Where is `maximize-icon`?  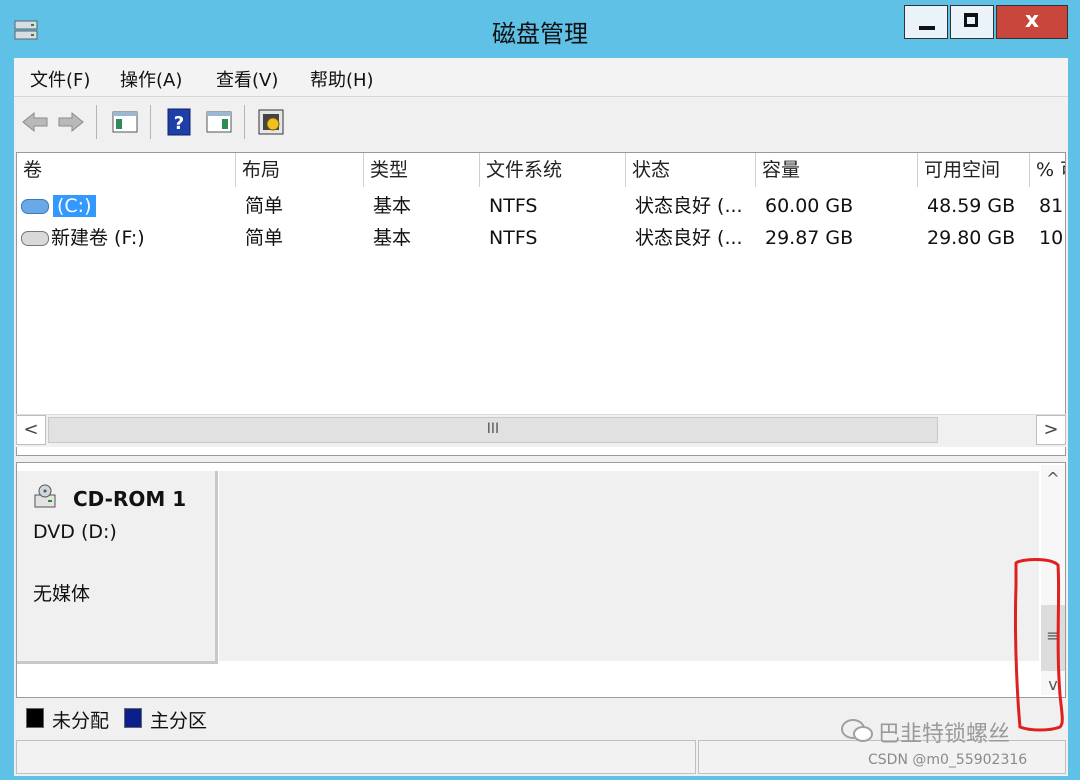
maximize-icon is located at coordinates (971, 20).